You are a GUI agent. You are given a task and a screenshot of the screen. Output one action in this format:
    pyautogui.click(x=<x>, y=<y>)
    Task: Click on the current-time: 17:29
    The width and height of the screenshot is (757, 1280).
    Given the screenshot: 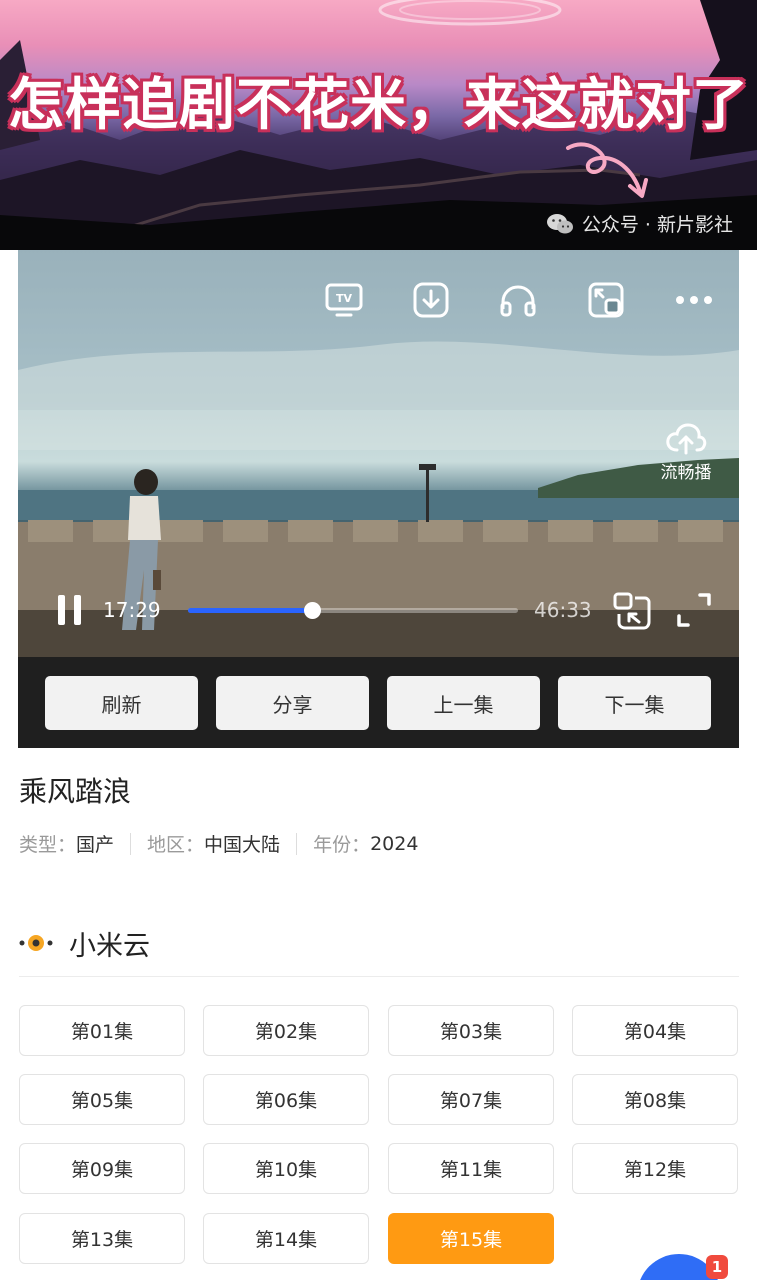 What is the action you would take?
    pyautogui.click(x=132, y=610)
    